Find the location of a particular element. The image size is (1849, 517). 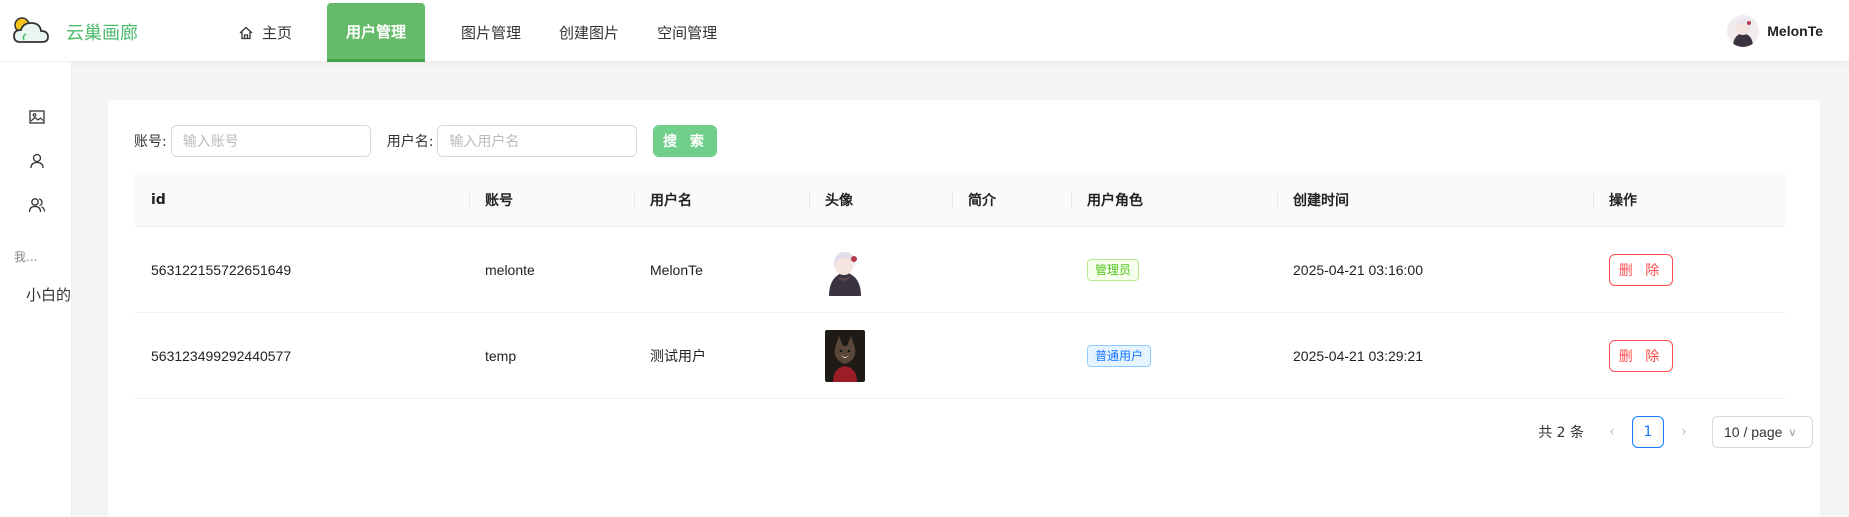

search-button: 搜 索 is located at coordinates (685, 141).